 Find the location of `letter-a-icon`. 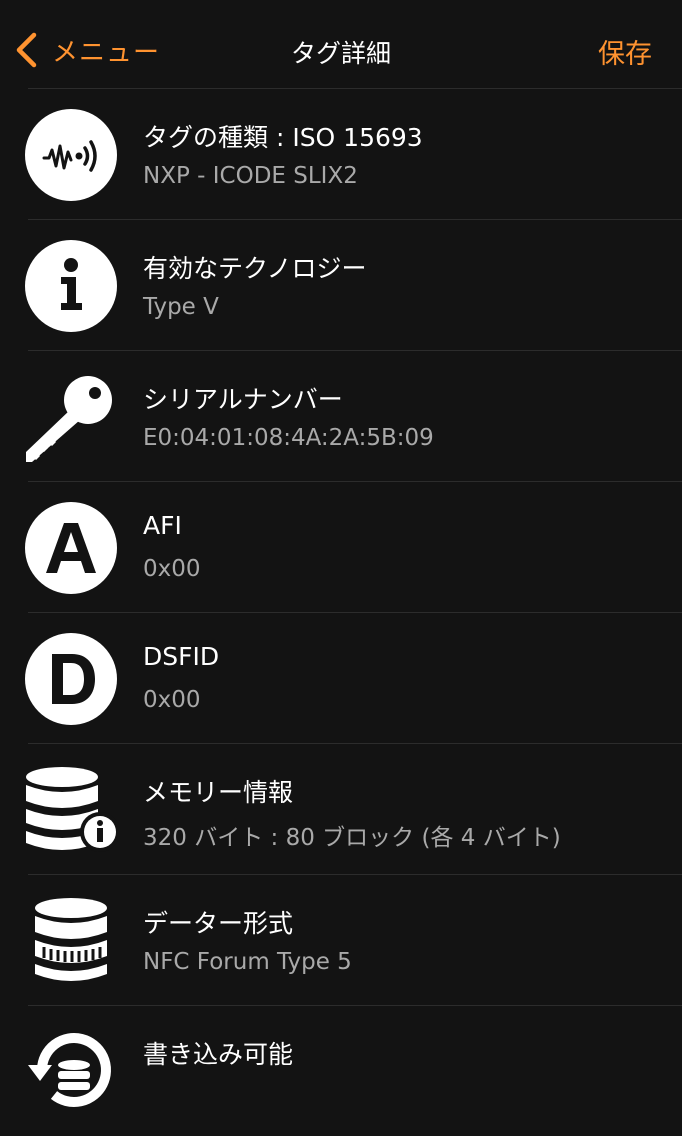

letter-a-icon is located at coordinates (71, 548).